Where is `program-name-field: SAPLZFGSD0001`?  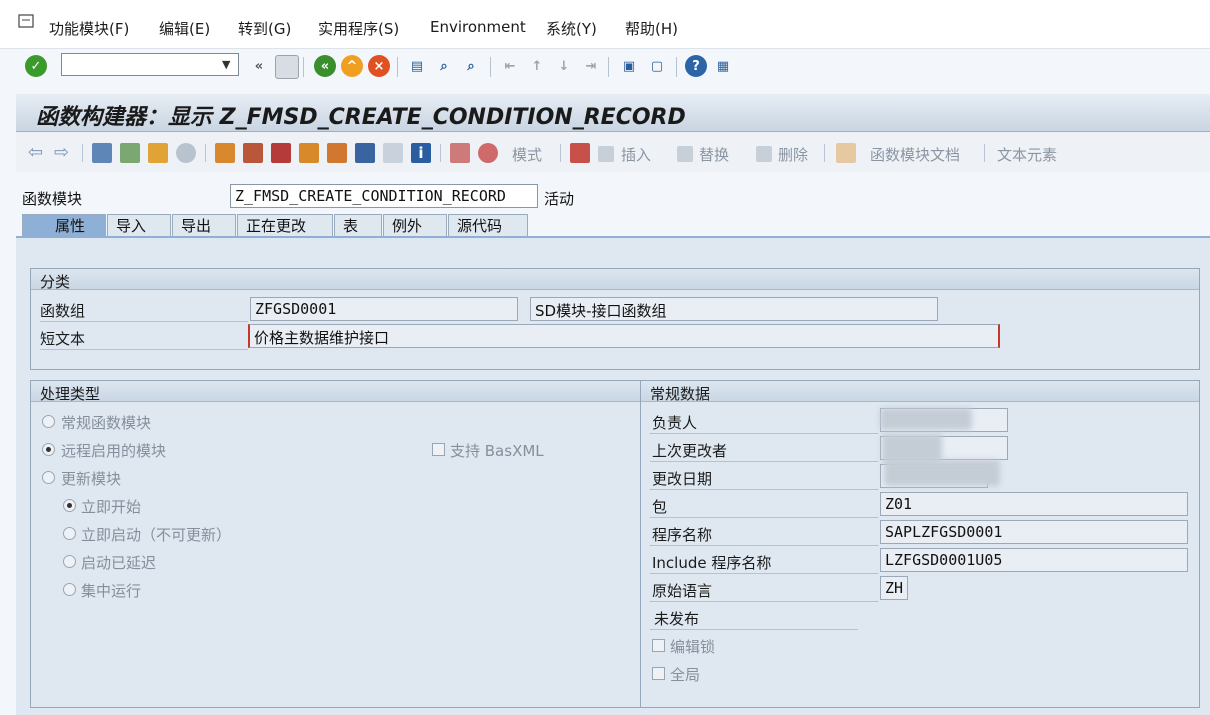
program-name-field: SAPLZFGSD0001 is located at coordinates (1034, 532).